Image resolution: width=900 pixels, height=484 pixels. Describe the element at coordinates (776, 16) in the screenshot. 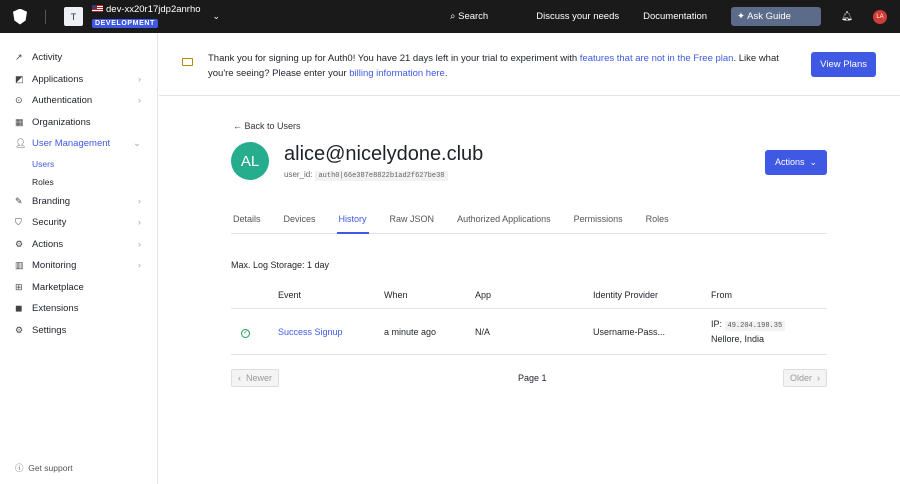

I see `ask-guide-button: ✦ Ask Guide` at that location.